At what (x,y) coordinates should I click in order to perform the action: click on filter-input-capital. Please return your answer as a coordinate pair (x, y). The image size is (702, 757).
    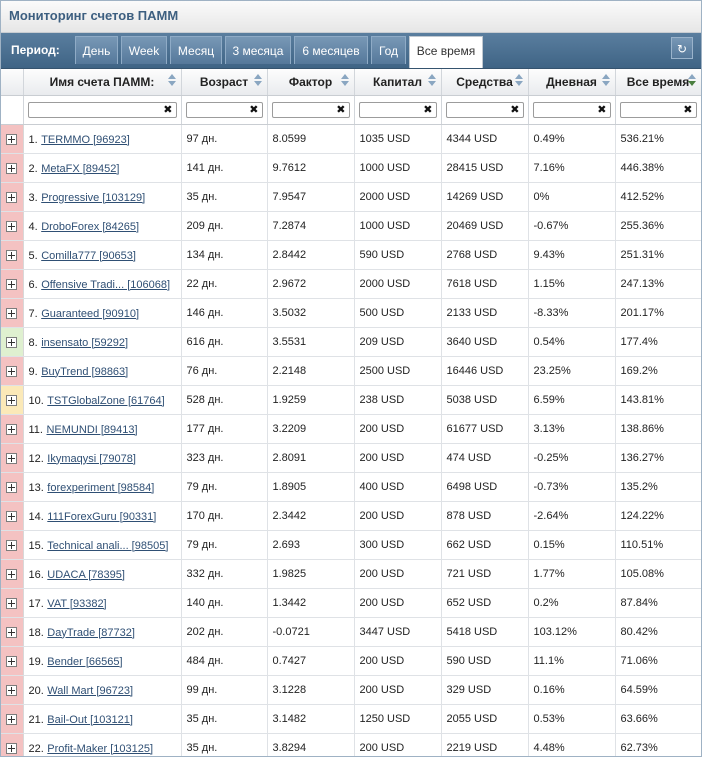
    Looking at the image, I should click on (393, 111).